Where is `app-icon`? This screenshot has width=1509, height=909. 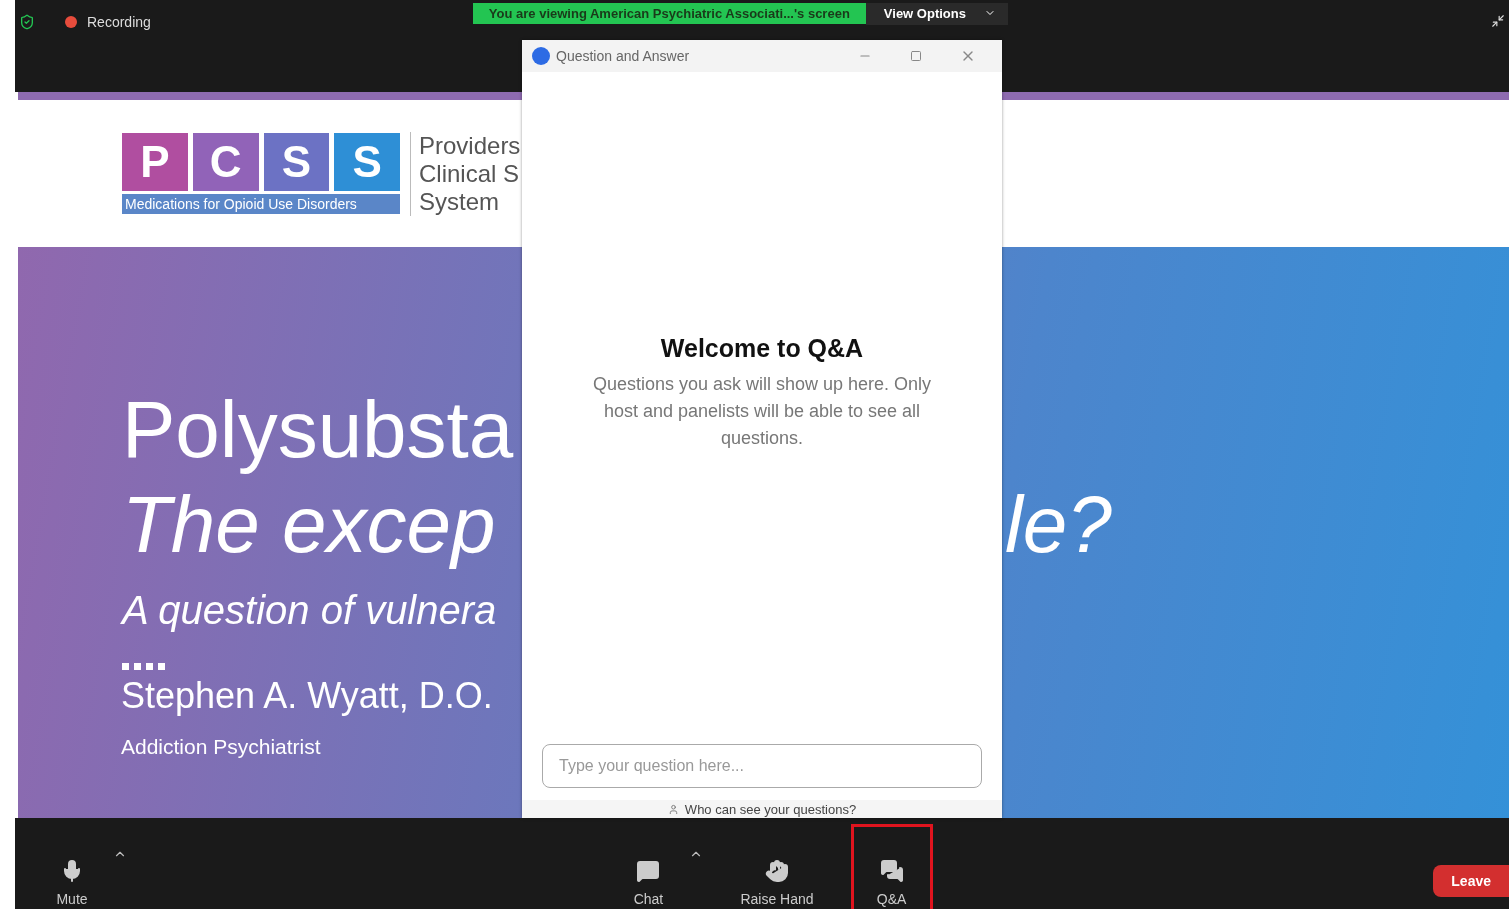 app-icon is located at coordinates (541, 56).